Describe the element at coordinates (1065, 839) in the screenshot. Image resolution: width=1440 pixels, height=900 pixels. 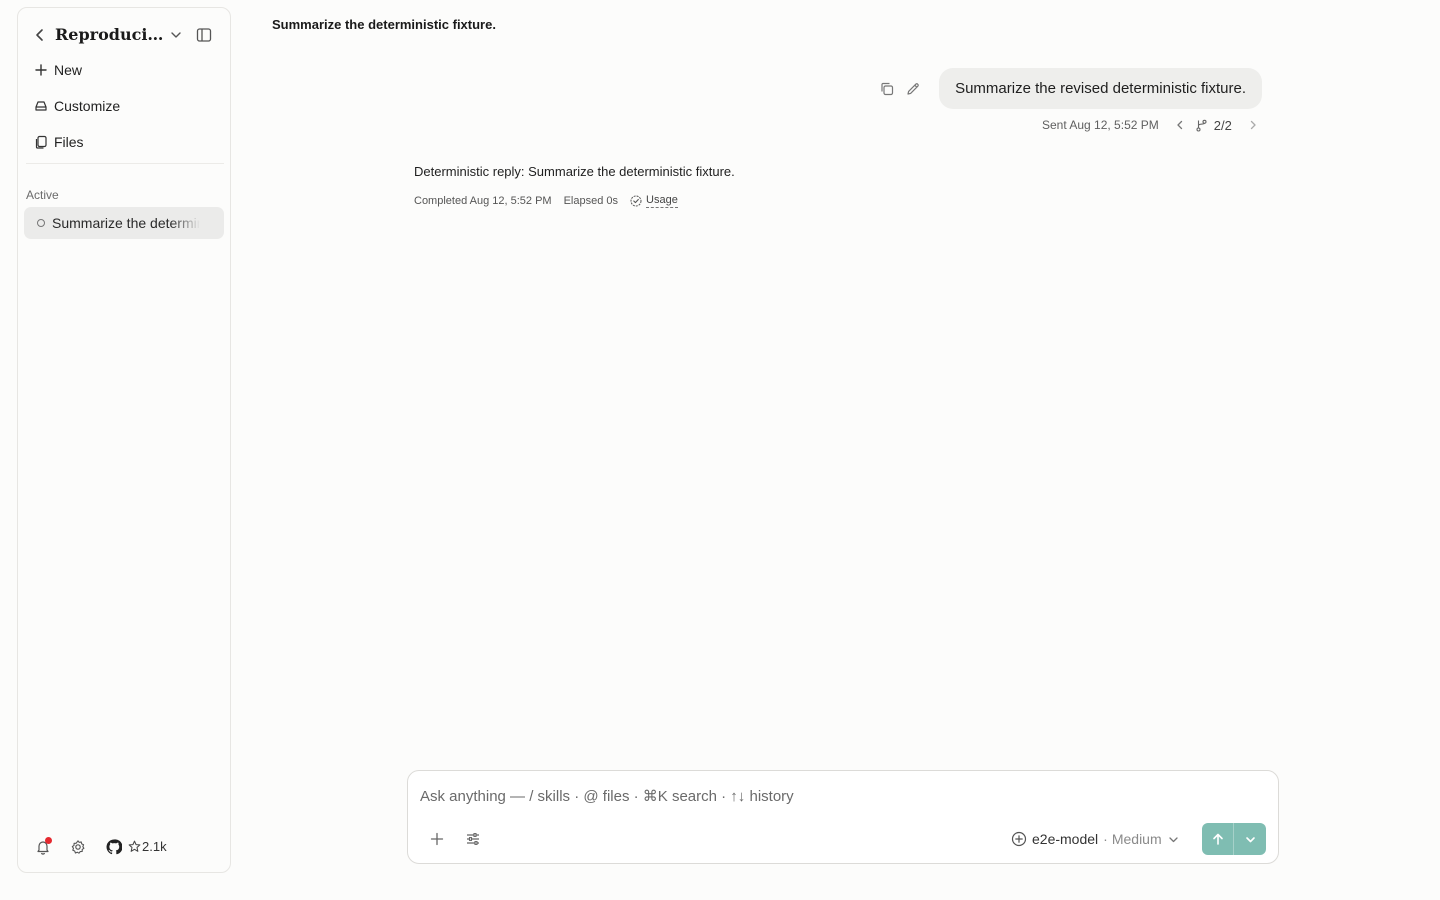
I see `model-name: e2e-model` at that location.